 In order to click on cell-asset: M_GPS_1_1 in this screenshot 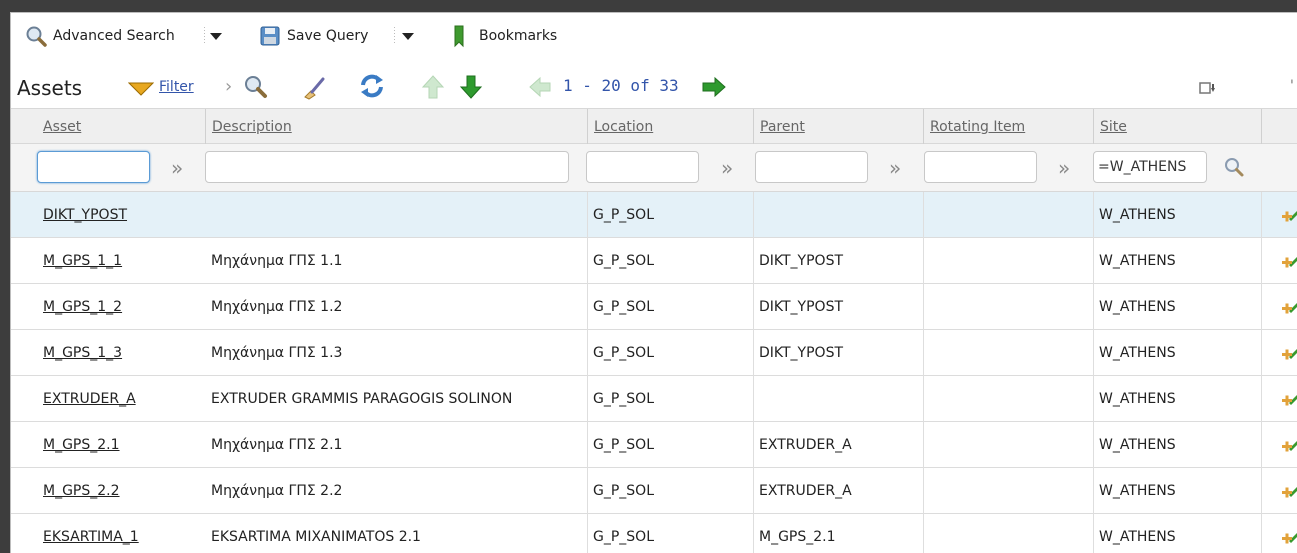, I will do `click(121, 261)`.